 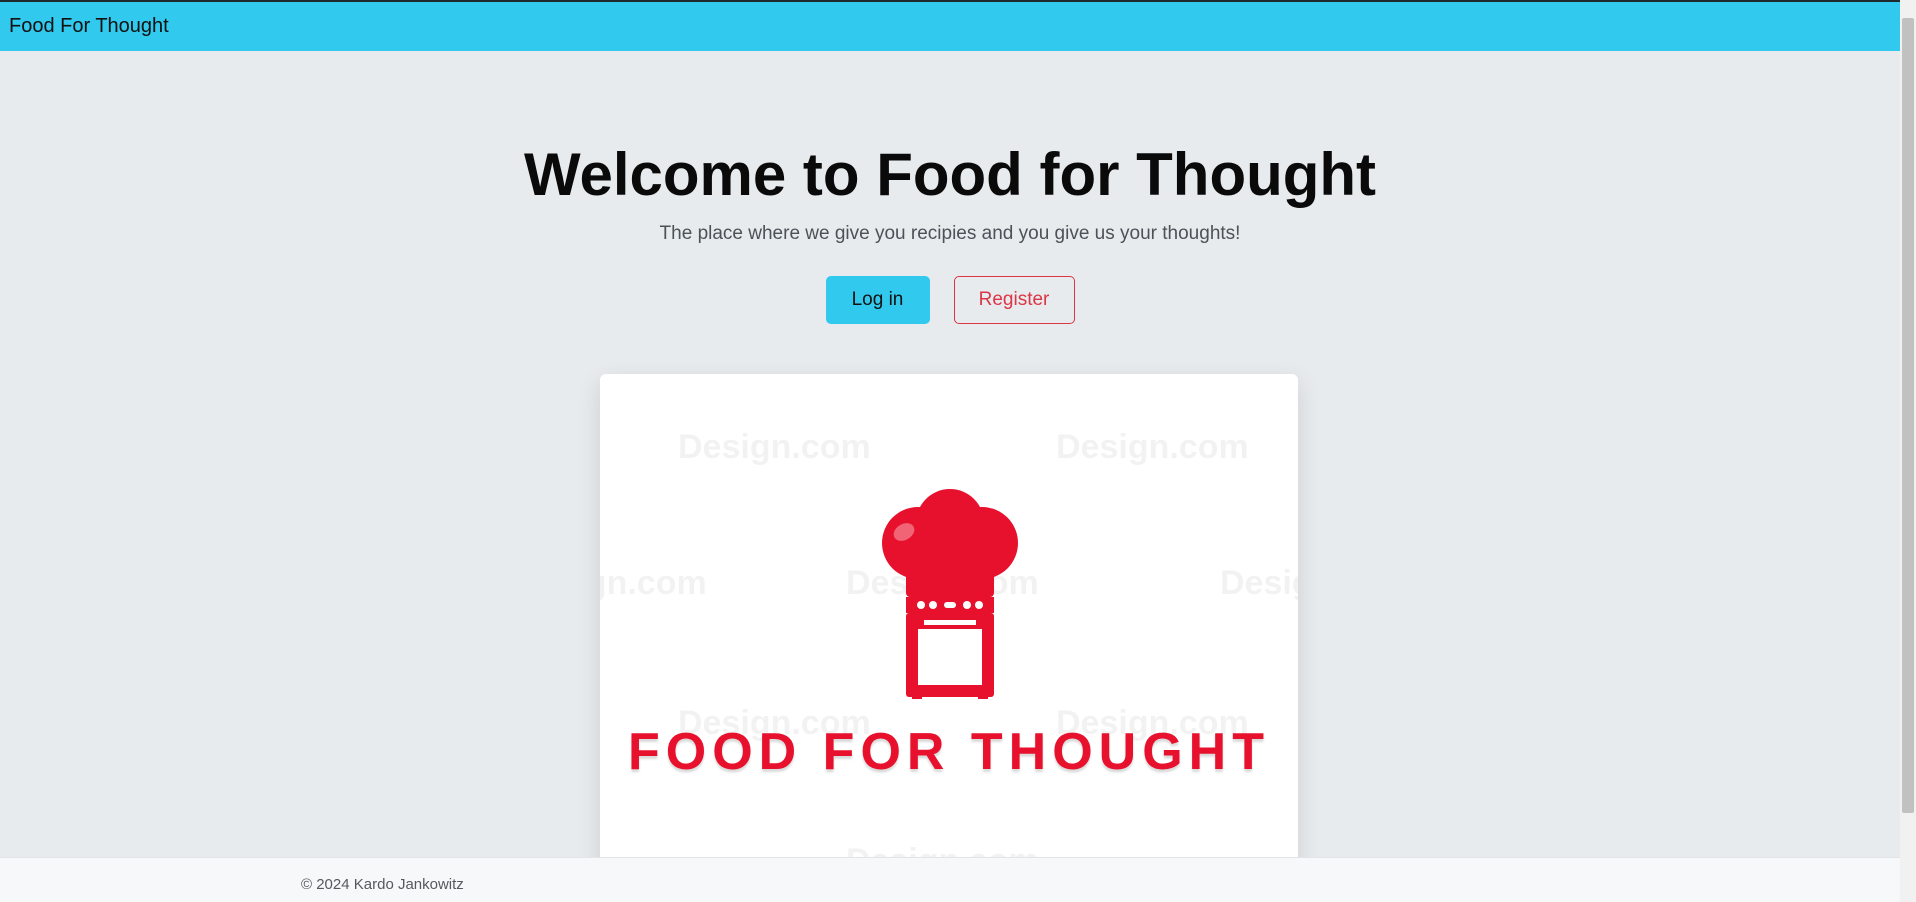 What do you see at coordinates (89, 26) in the screenshot?
I see `navbar-brand: Food For Thought` at bounding box center [89, 26].